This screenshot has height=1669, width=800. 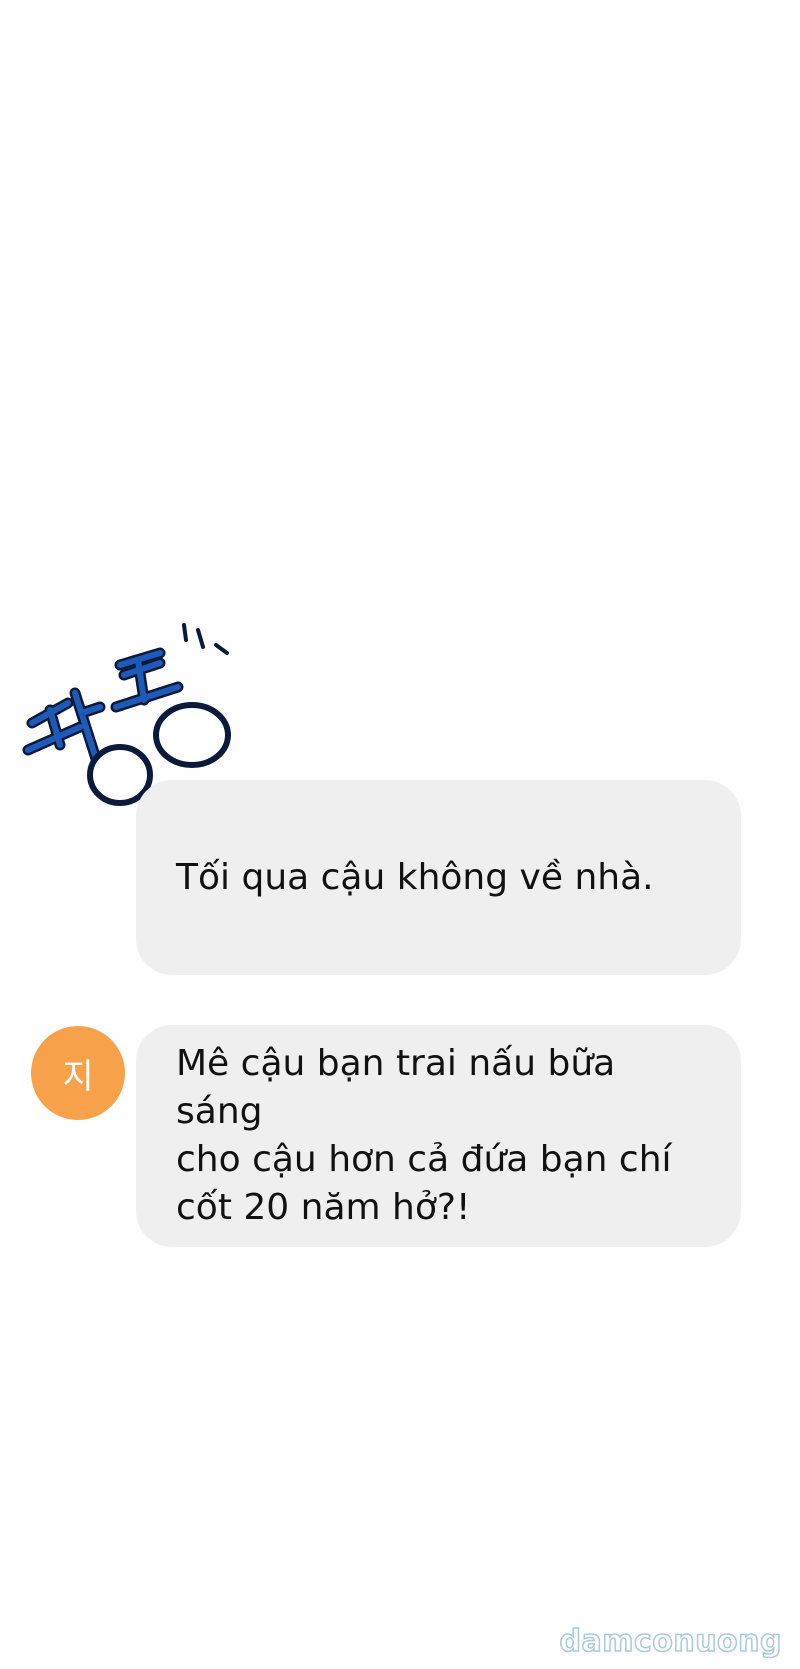 I want to click on emphasis-marks, so click(x=205, y=639).